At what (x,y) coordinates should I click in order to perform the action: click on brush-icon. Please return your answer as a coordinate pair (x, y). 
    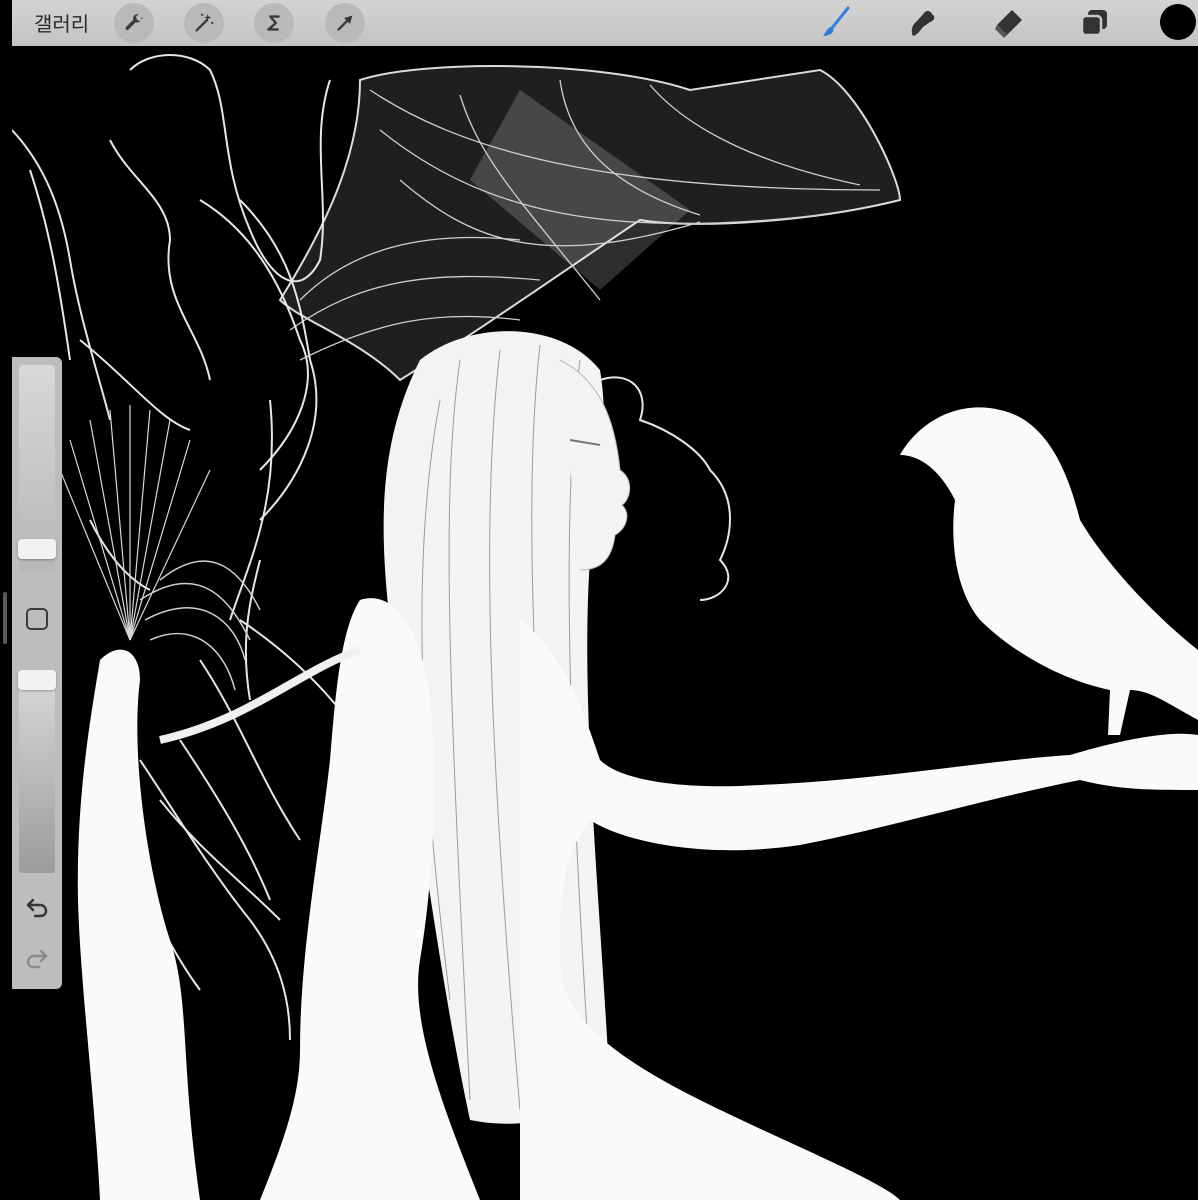
    Looking at the image, I should click on (836, 21).